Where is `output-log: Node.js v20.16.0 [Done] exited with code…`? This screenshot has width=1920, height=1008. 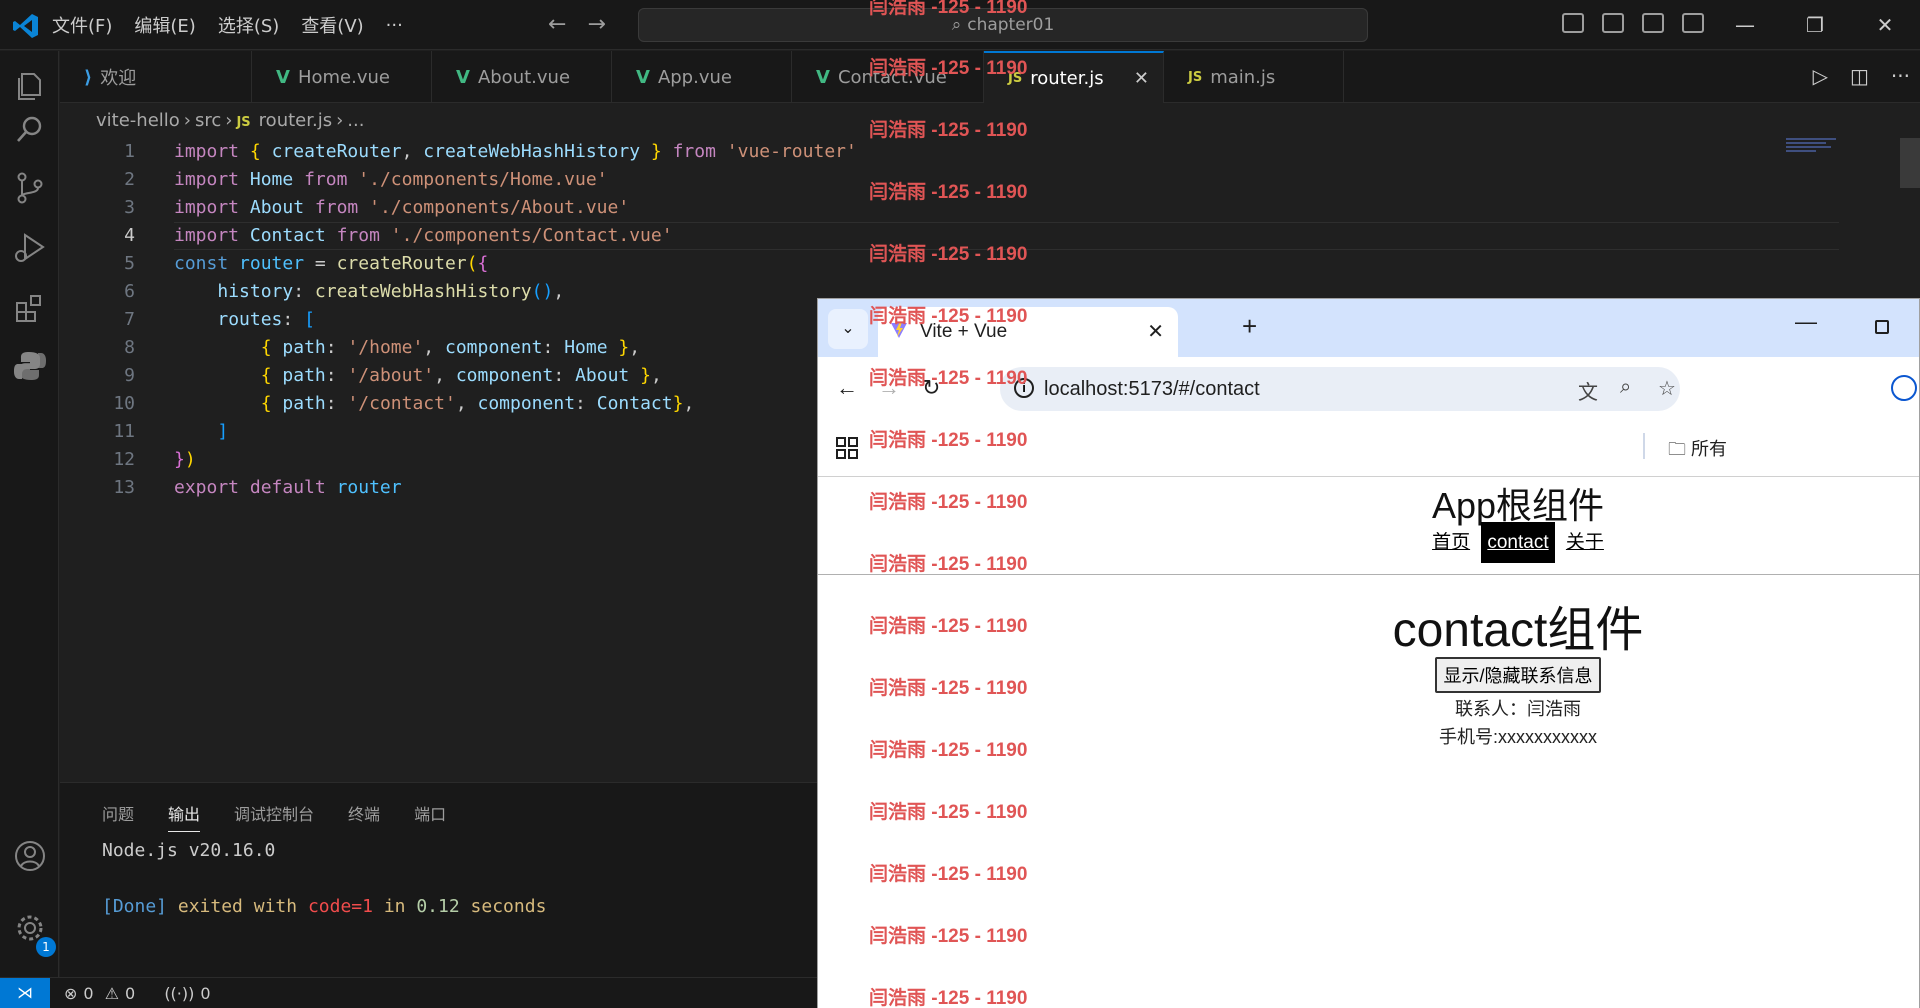
output-log: Node.js v20.16.0 [Done] exited with code… is located at coordinates (324, 879).